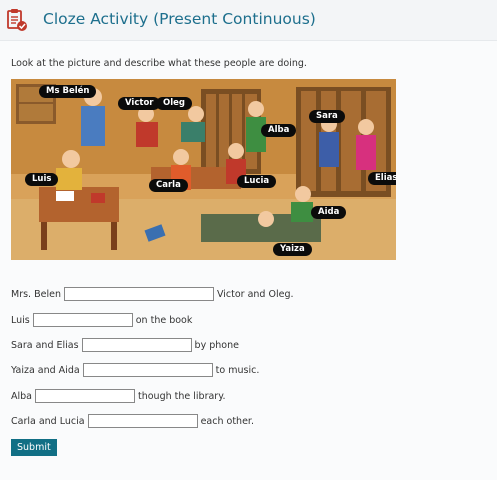 The height and width of the screenshot is (480, 497). I want to click on label-alba: Alba, so click(279, 130).